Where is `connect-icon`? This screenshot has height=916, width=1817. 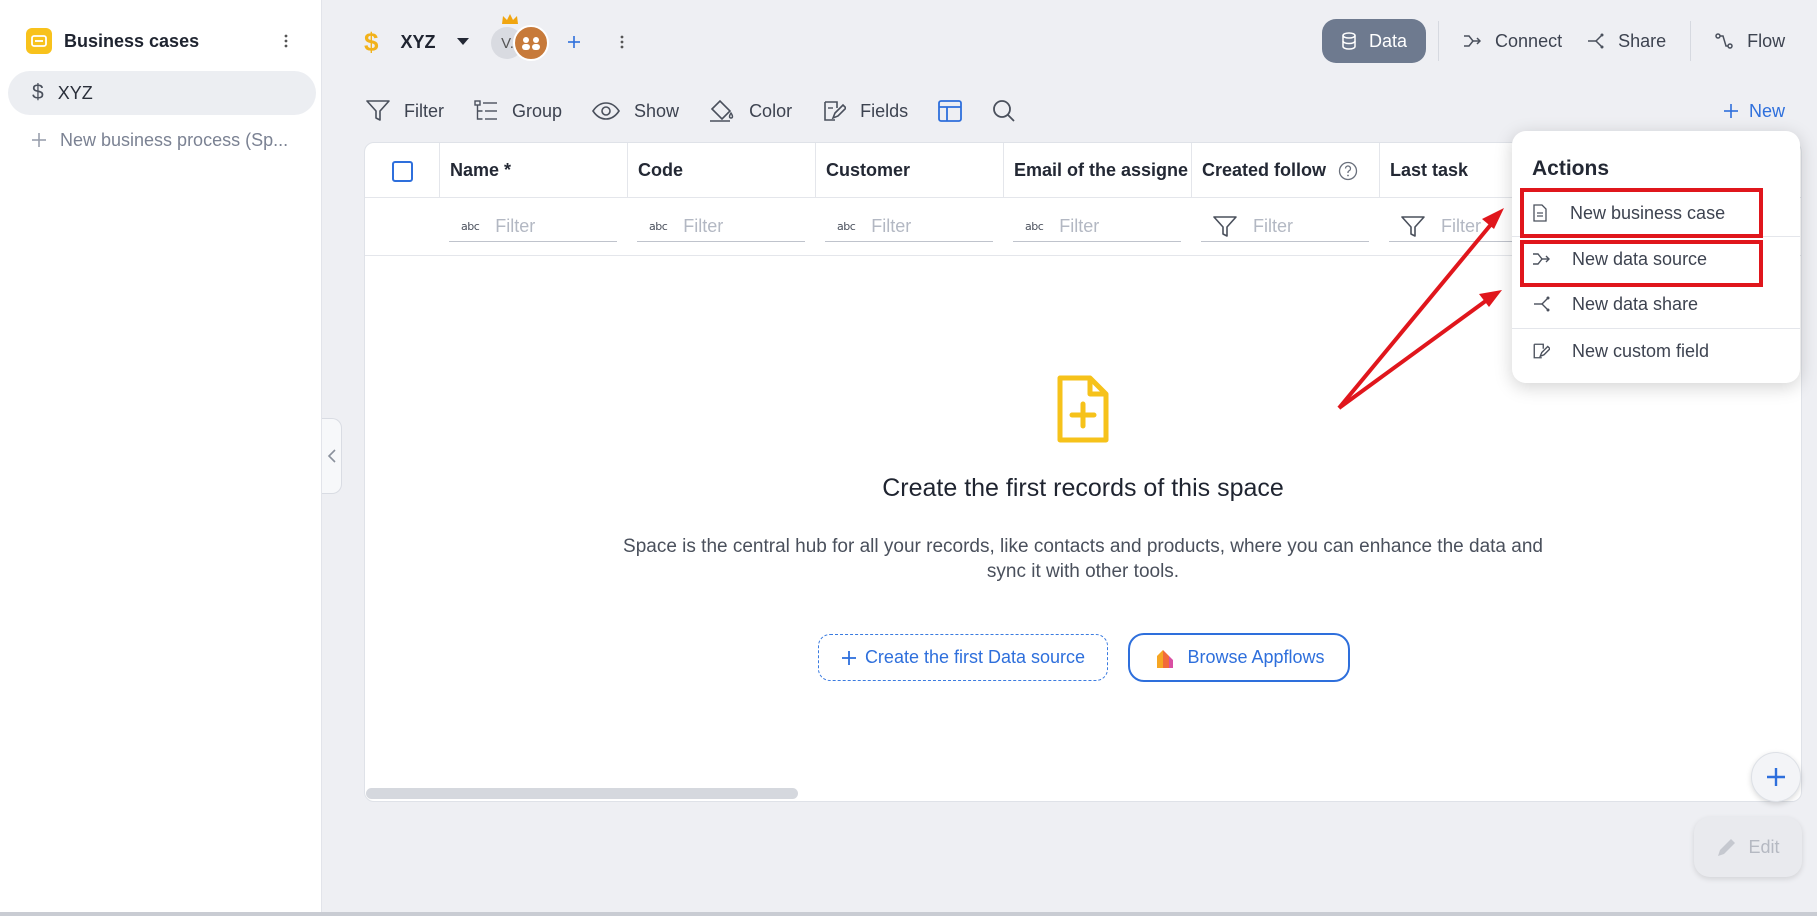 connect-icon is located at coordinates (1473, 41).